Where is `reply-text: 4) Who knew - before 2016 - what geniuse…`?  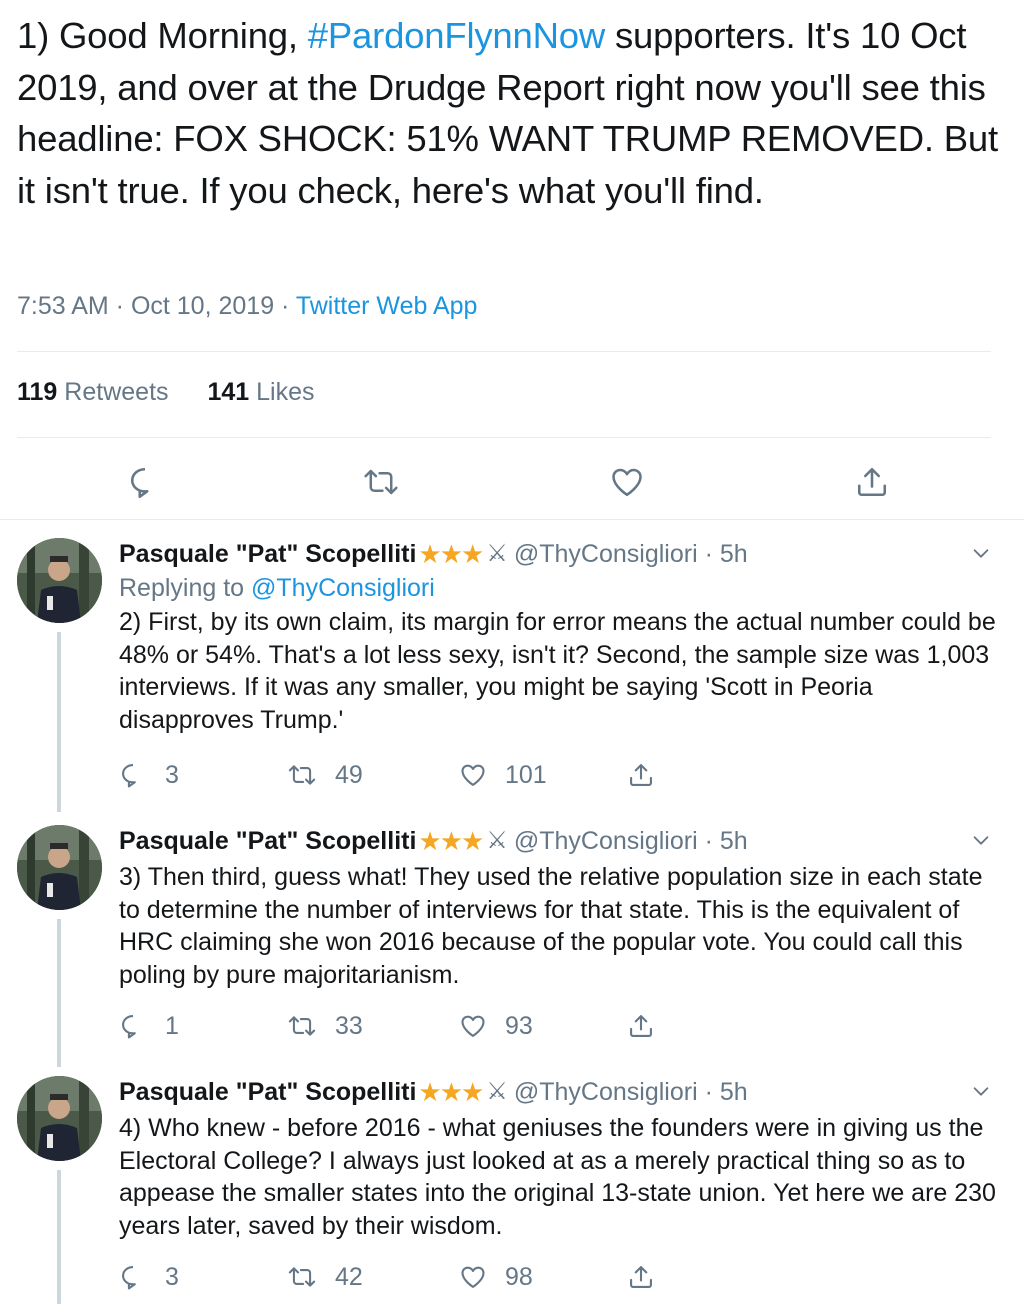
reply-text: 4) Who knew - before 2016 - what geniuse… is located at coordinates (557, 1177).